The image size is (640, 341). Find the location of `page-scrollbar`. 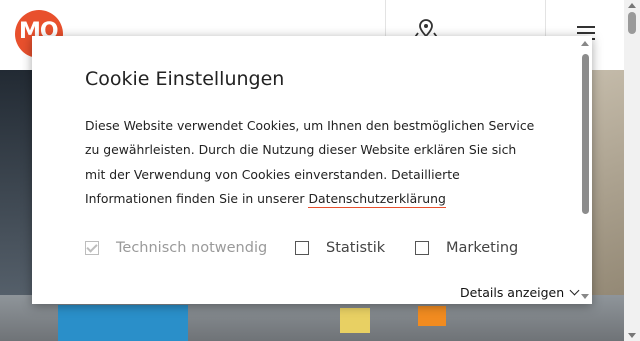

page-scrollbar is located at coordinates (632, 170).